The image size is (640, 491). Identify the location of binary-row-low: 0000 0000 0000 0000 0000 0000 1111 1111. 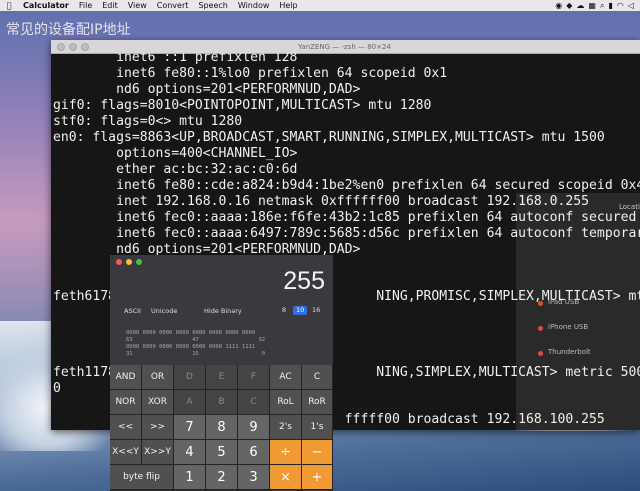
(191, 347).